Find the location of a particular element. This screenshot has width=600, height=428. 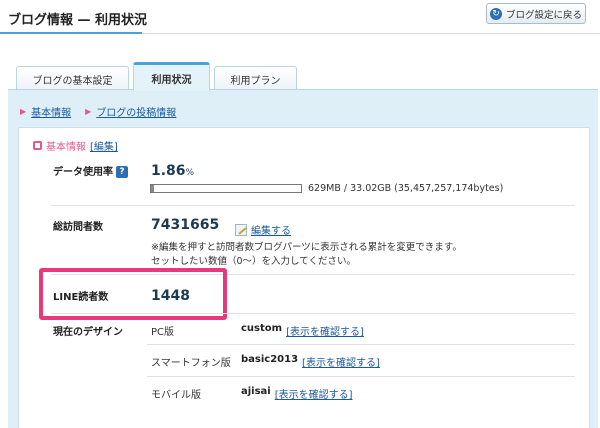

breadcrumb: ▶ 基本情報 ▶ ブログの投稿情報 is located at coordinates (98, 111).